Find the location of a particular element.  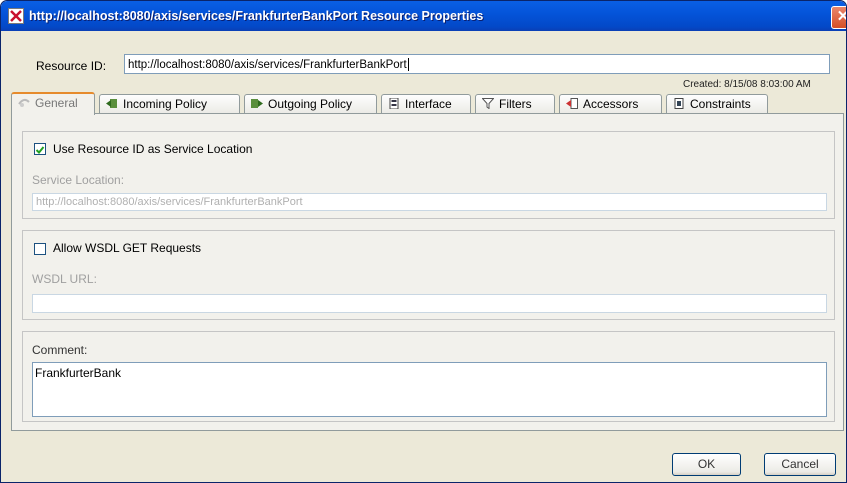

filter-icon is located at coordinates (488, 103).